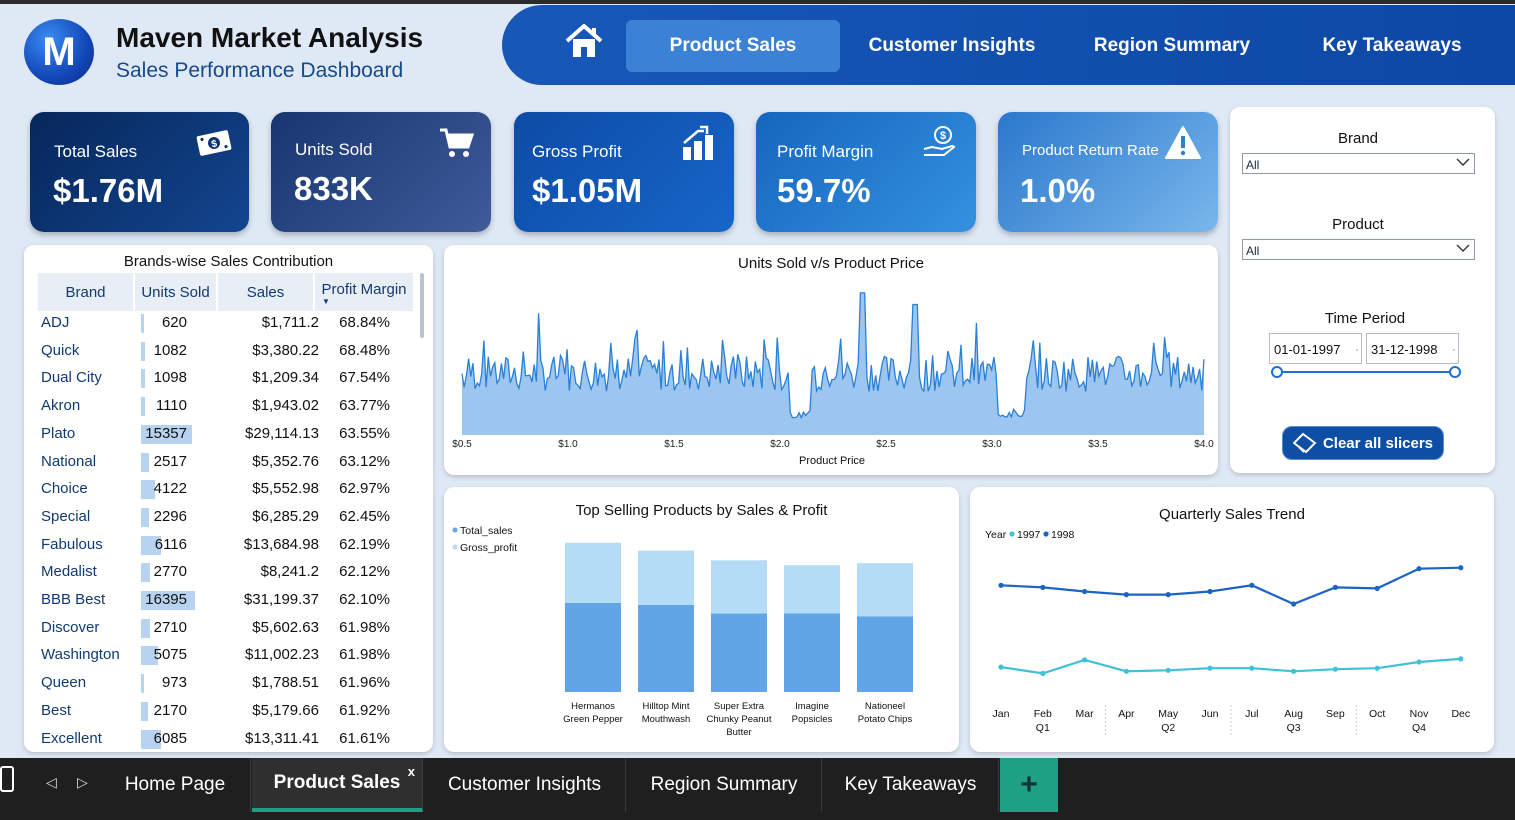 The width and height of the screenshot is (1515, 820). What do you see at coordinates (227, 655) in the screenshot?
I see `table-row: Washington 5075 $11,002.23 61.98%` at bounding box center [227, 655].